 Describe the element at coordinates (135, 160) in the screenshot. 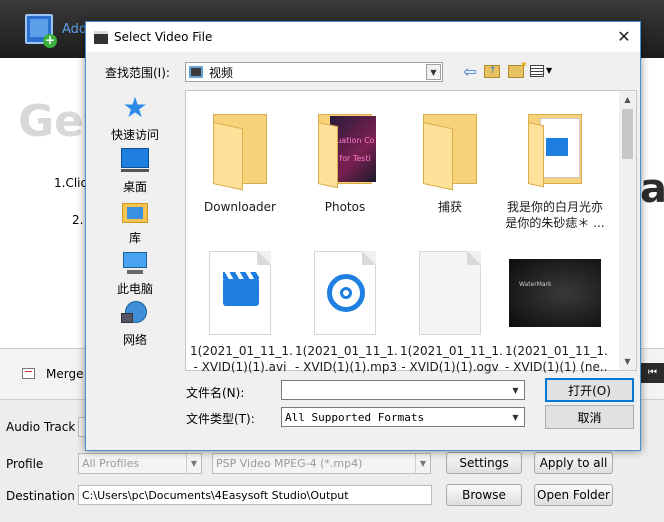

I see `desktop-icon` at that location.